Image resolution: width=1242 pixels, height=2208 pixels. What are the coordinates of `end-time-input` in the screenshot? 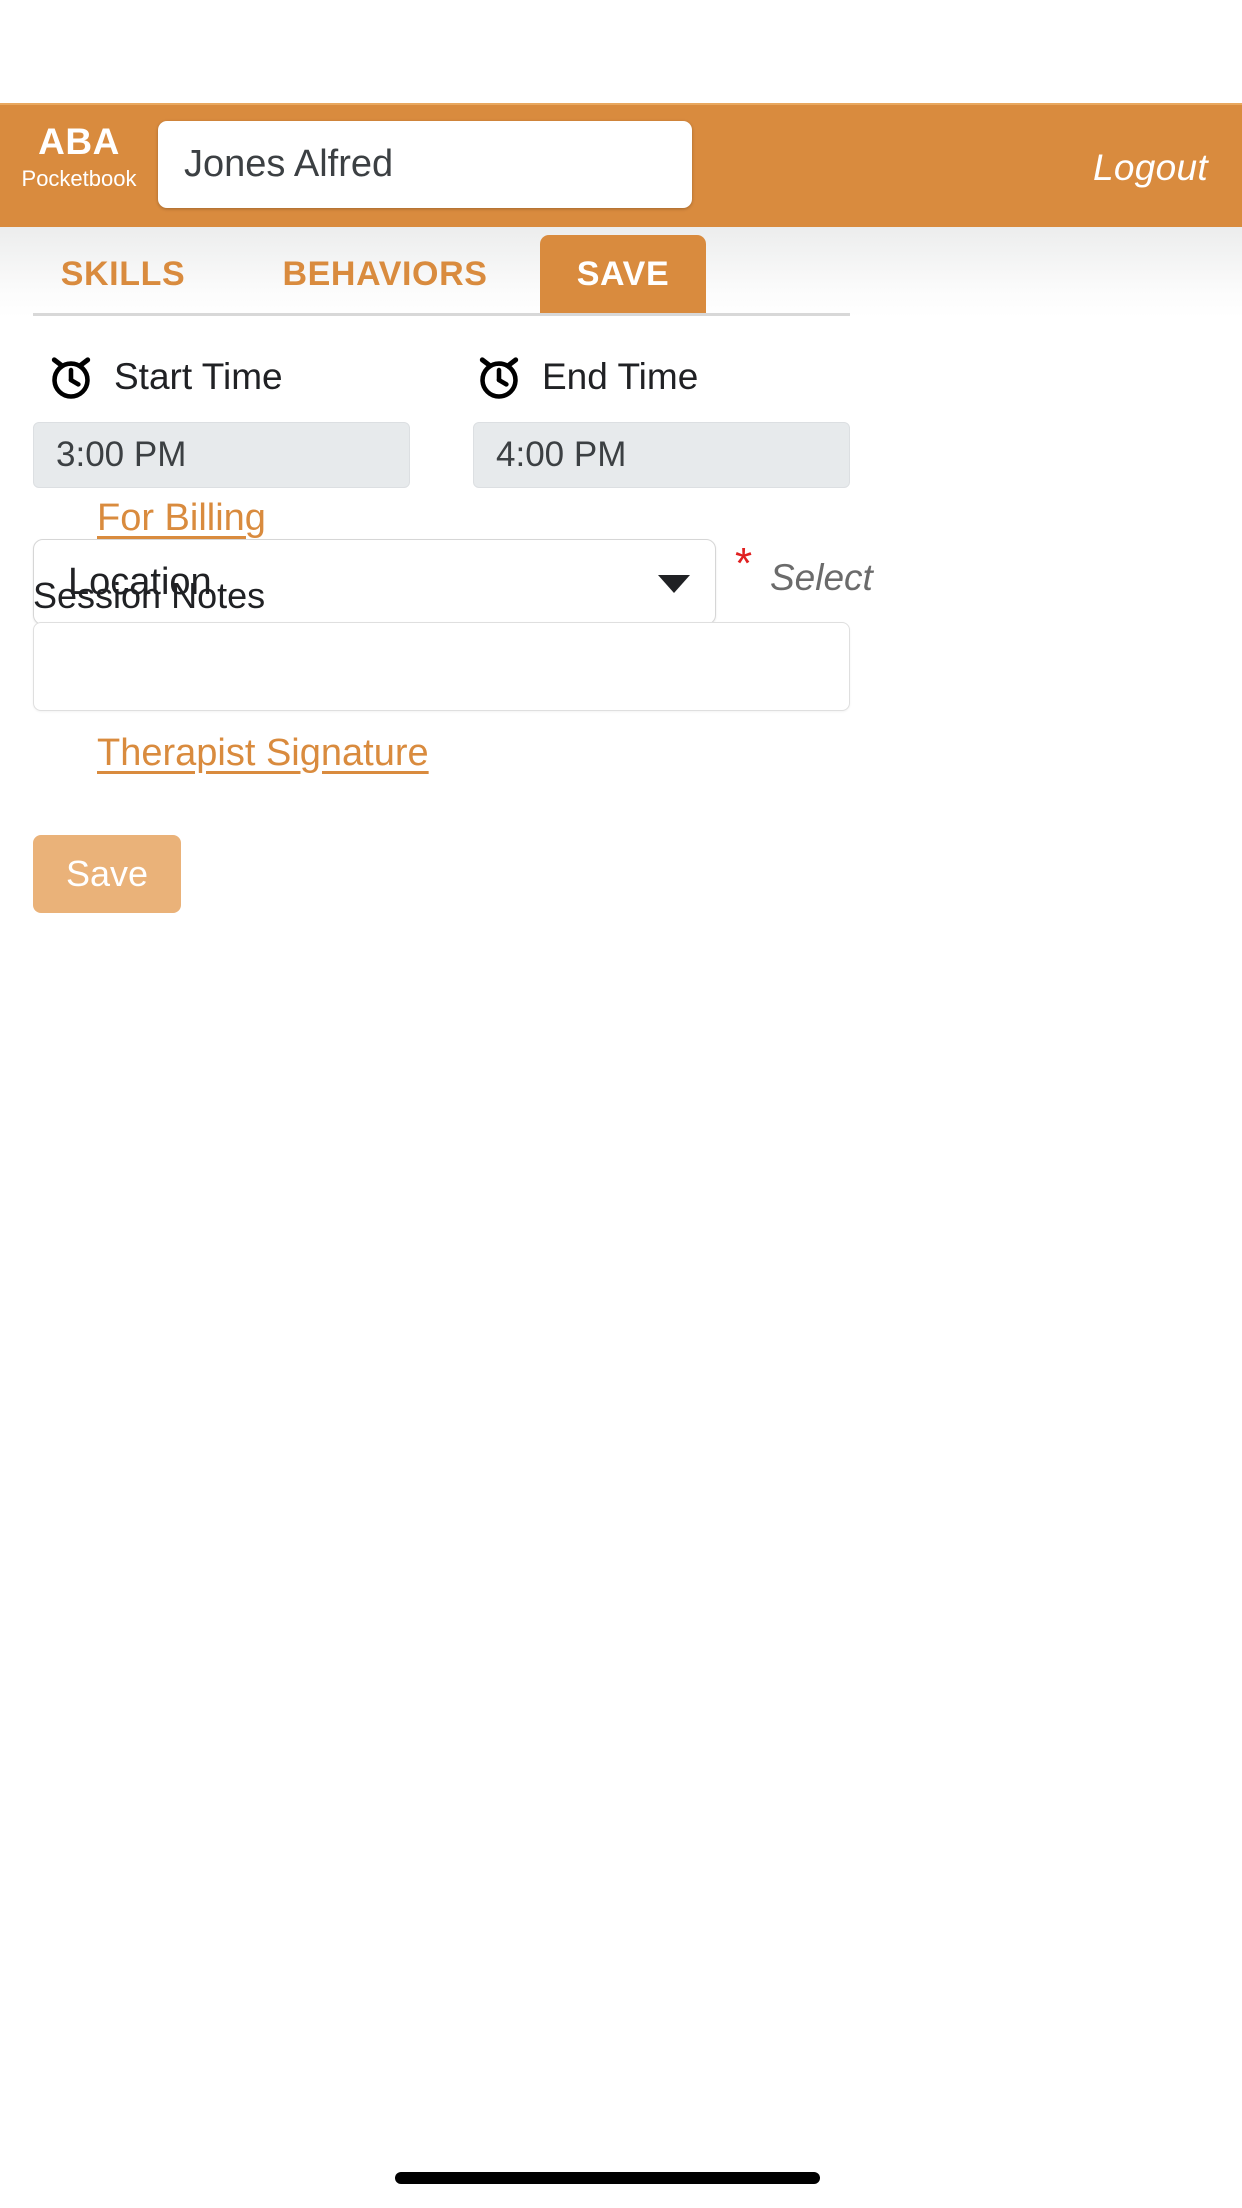 It's located at (661, 455).